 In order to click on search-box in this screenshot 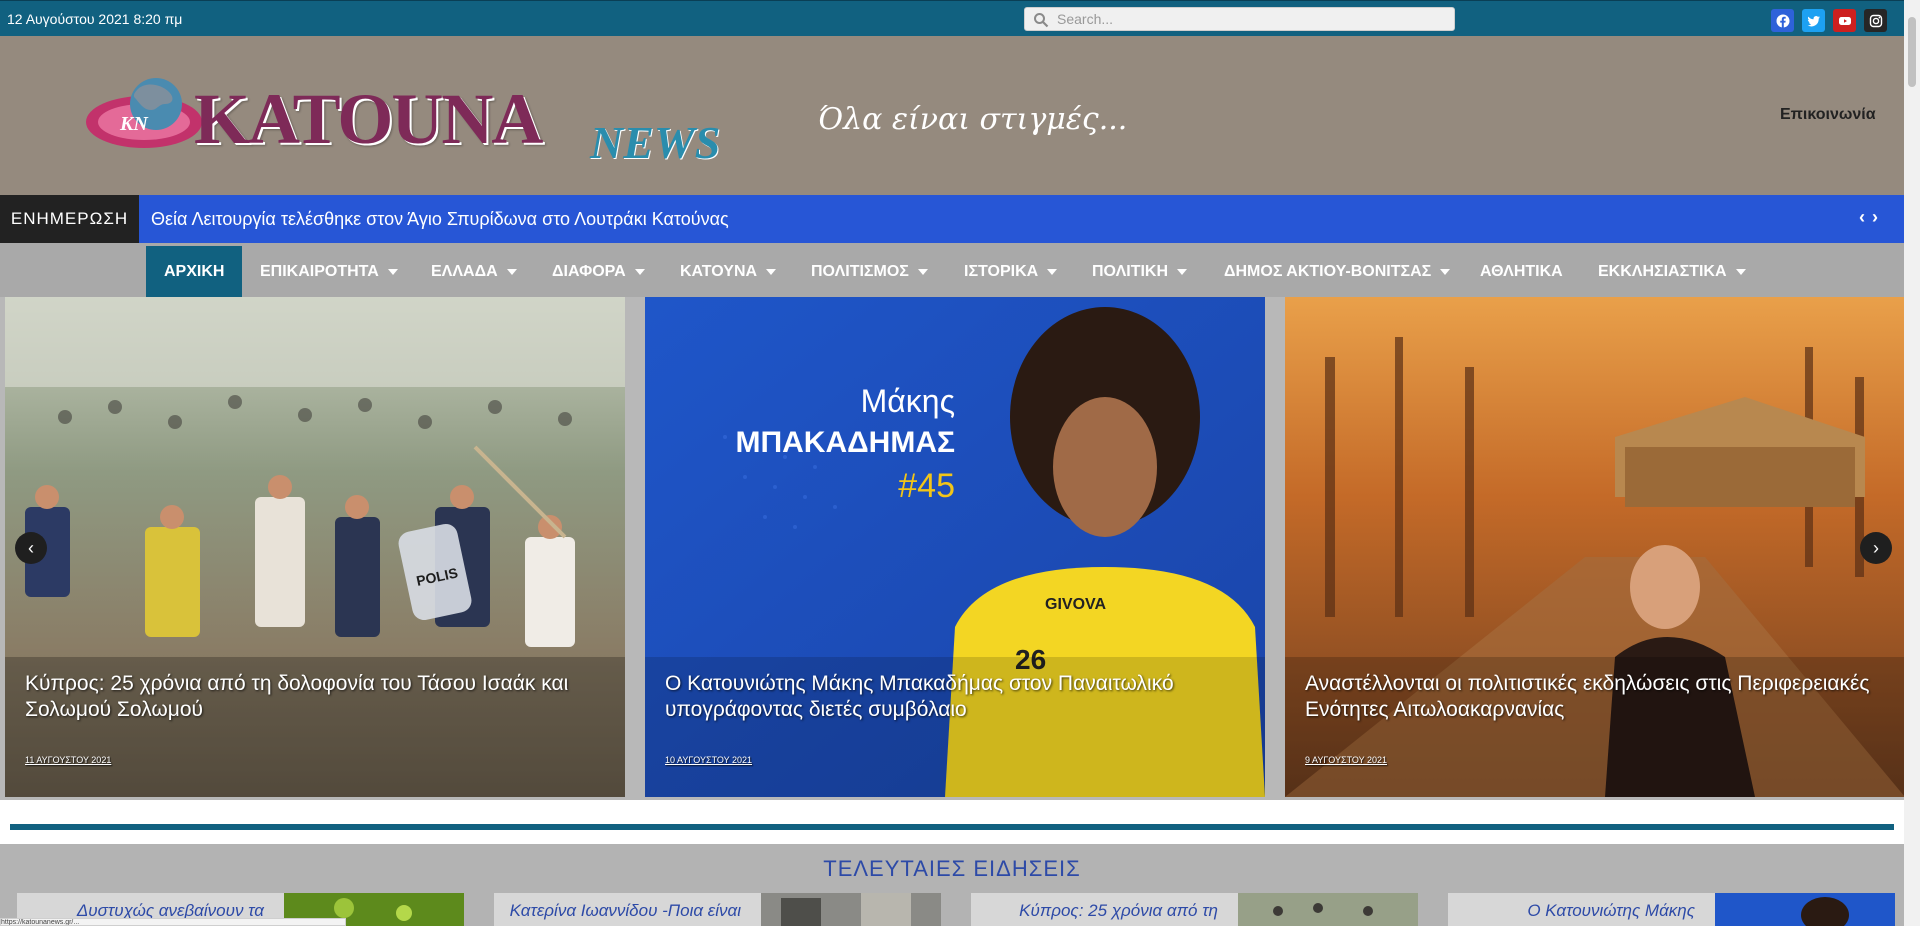, I will do `click(1239, 19)`.